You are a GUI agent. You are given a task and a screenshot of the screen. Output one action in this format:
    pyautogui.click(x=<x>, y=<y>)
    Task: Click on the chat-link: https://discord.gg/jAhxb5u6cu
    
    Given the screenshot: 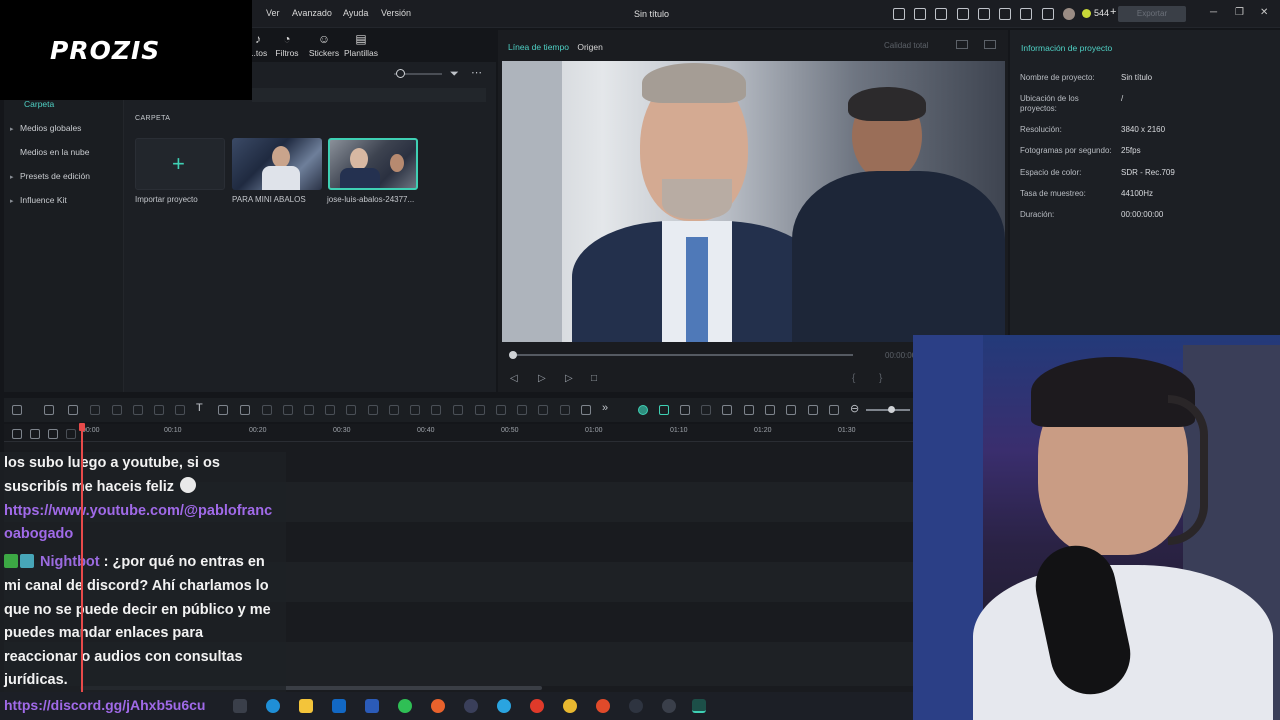 What is the action you would take?
    pyautogui.click(x=104, y=705)
    